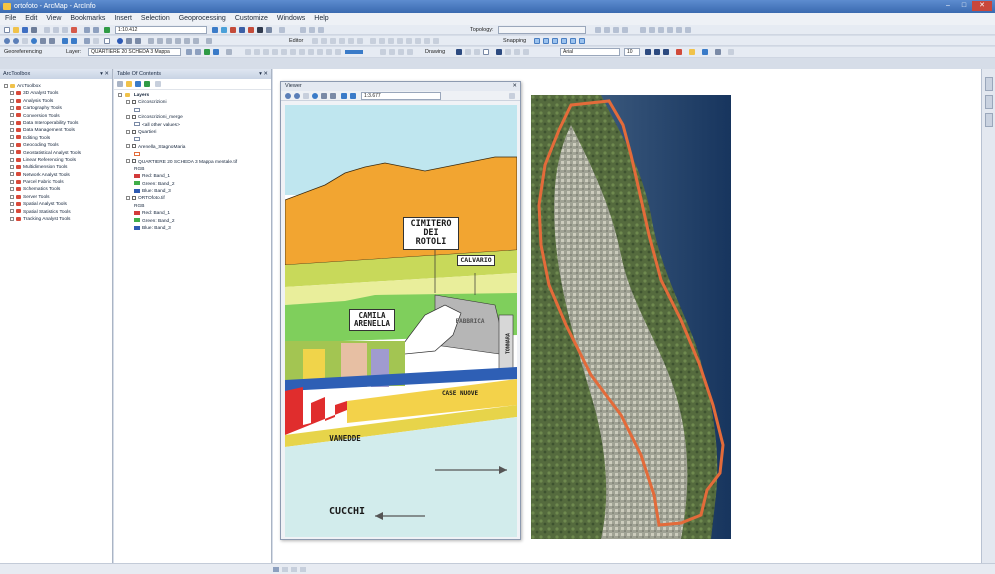 This screenshot has width=995, height=574. What do you see at coordinates (679, 52) in the screenshot?
I see `font-color-icon` at bounding box center [679, 52].